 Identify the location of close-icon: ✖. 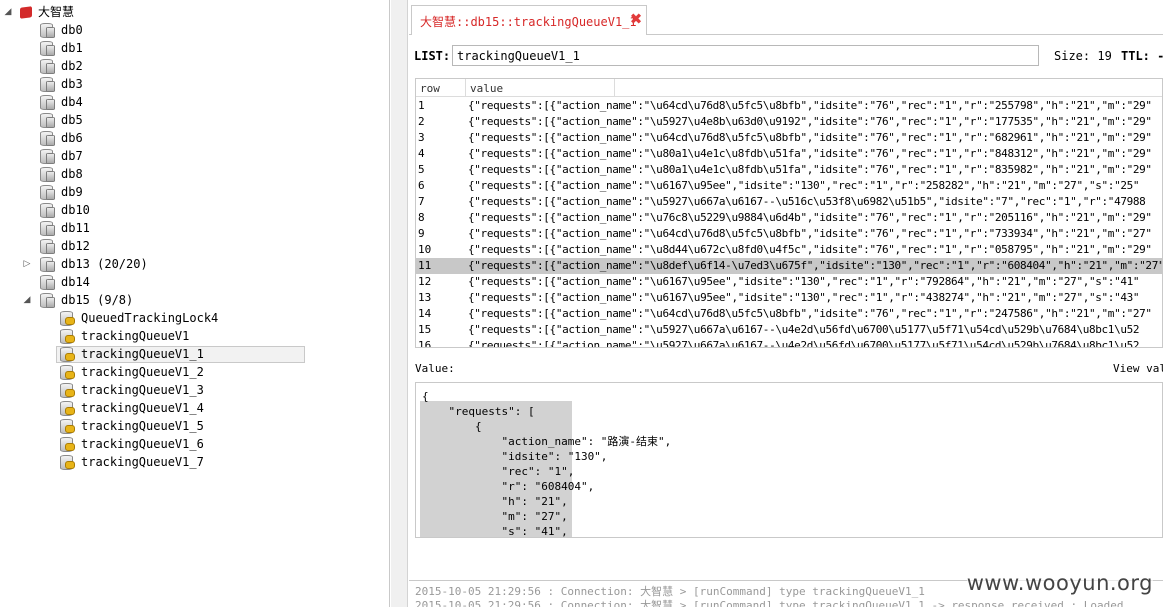
(636, 19).